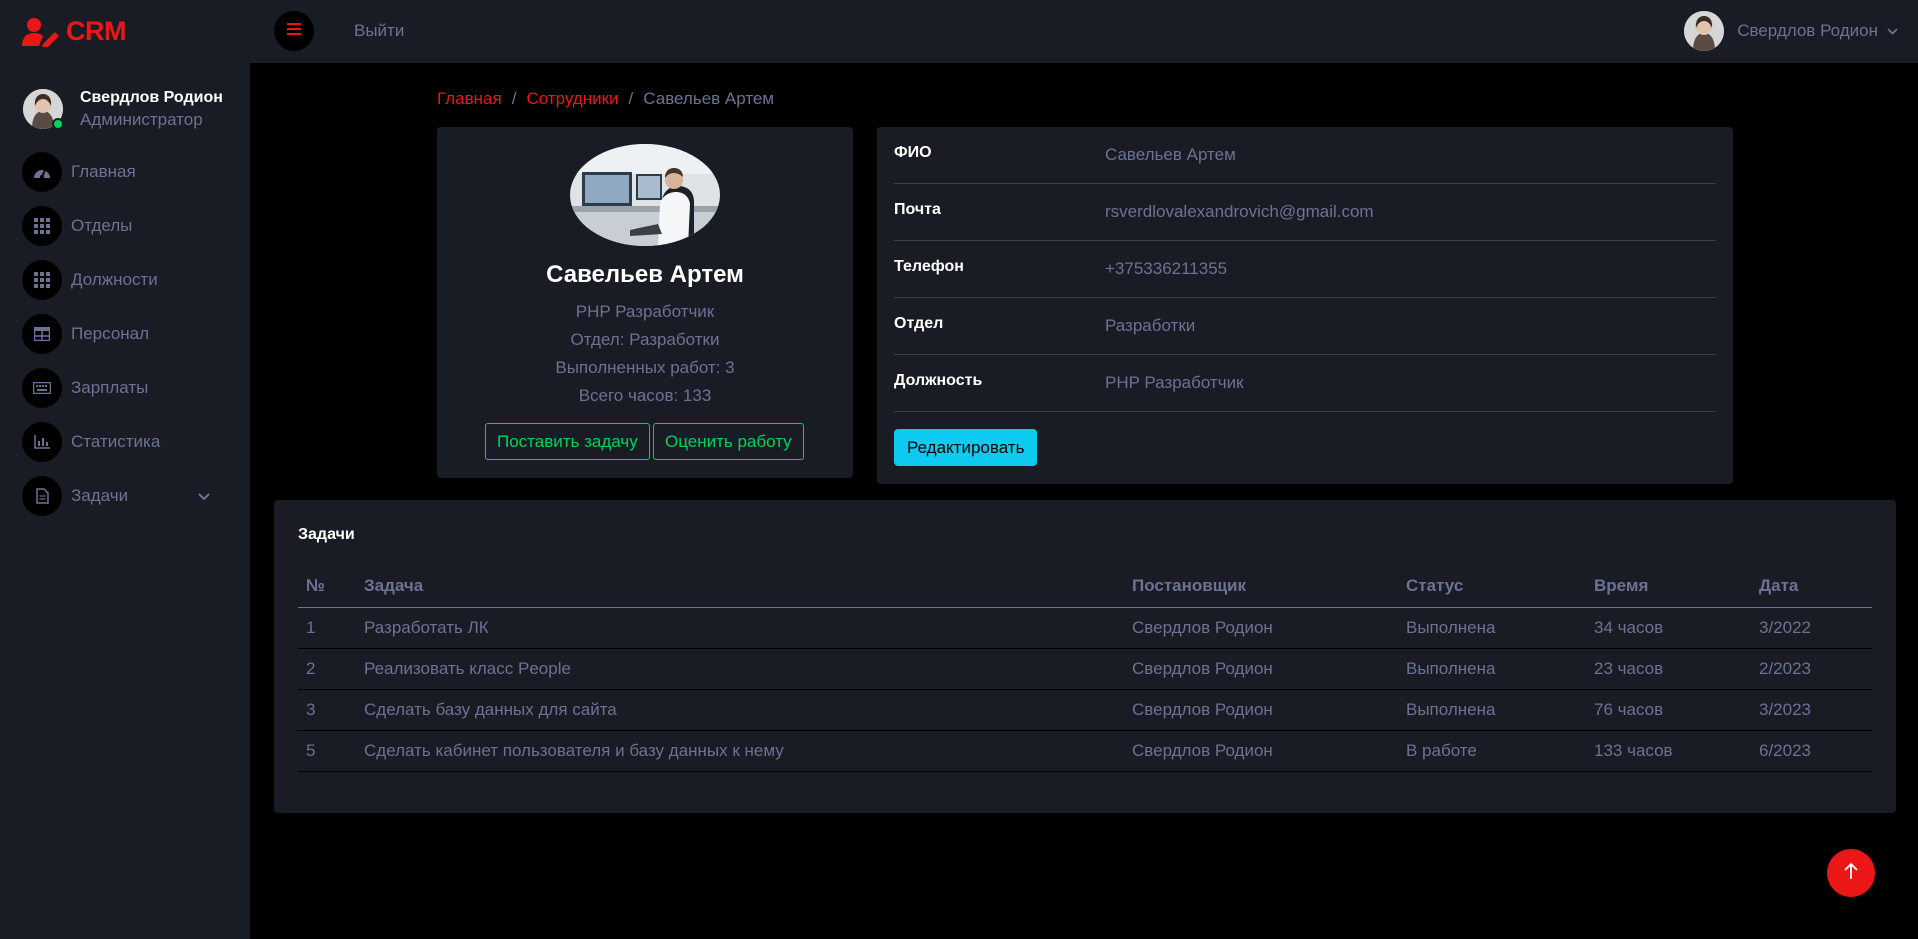  What do you see at coordinates (740, 587) in the screenshot?
I see `column-header: Задача` at bounding box center [740, 587].